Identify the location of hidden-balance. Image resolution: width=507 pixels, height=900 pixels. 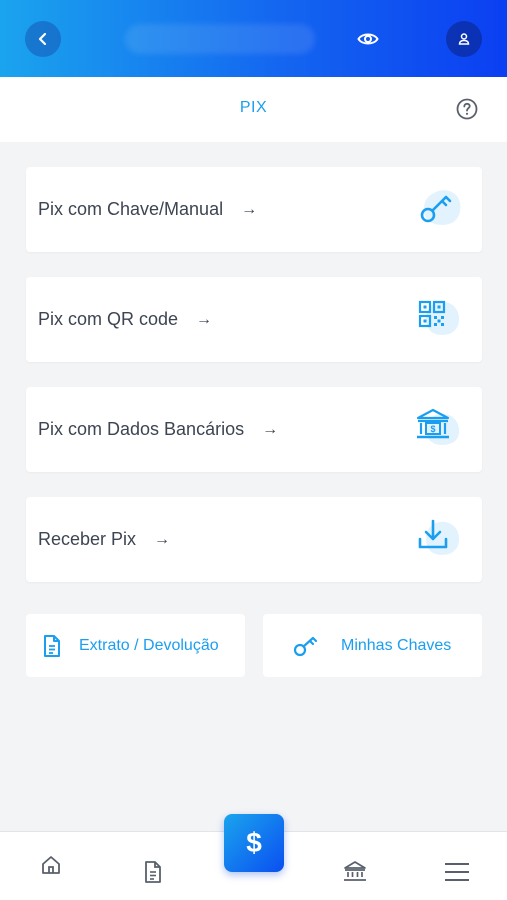
(220, 39).